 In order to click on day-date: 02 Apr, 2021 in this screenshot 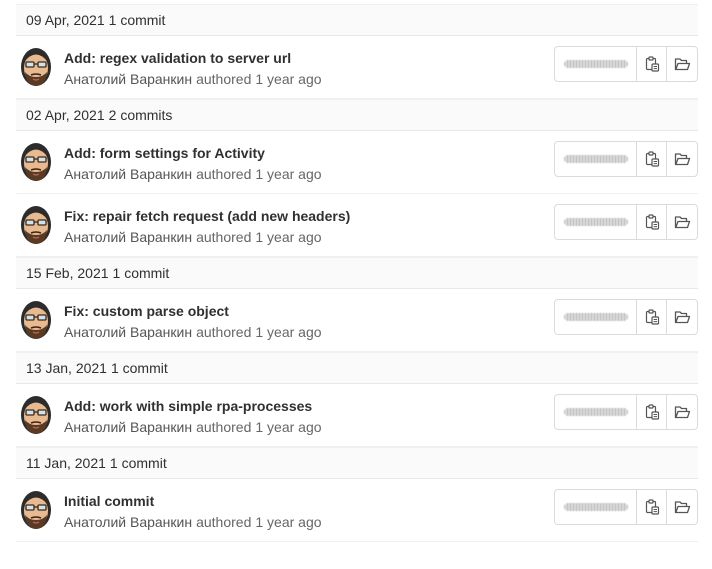, I will do `click(65, 115)`.